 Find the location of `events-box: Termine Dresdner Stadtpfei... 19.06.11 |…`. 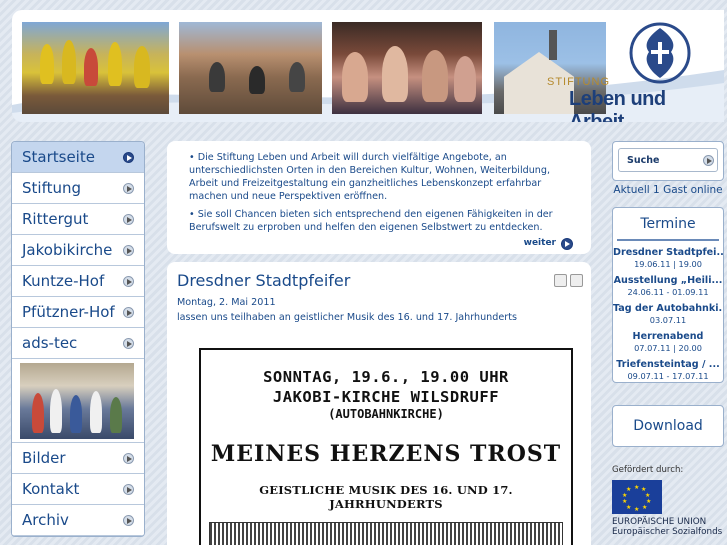

events-box: Termine Dresdner Stadtpfei... 19.06.11 |… is located at coordinates (668, 295).